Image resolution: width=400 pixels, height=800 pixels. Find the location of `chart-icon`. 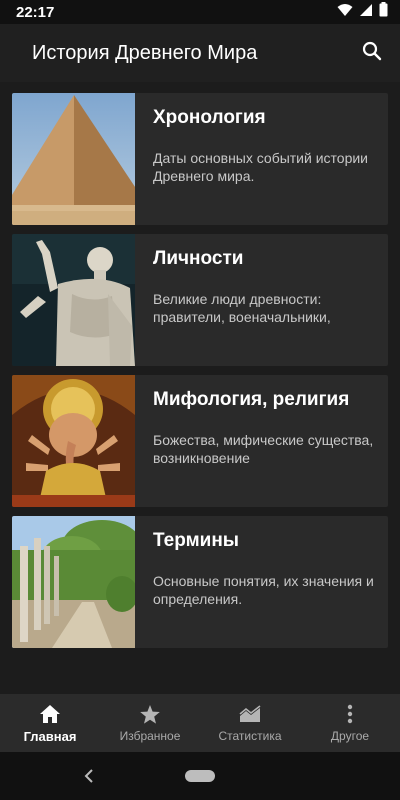

chart-icon is located at coordinates (250, 714).